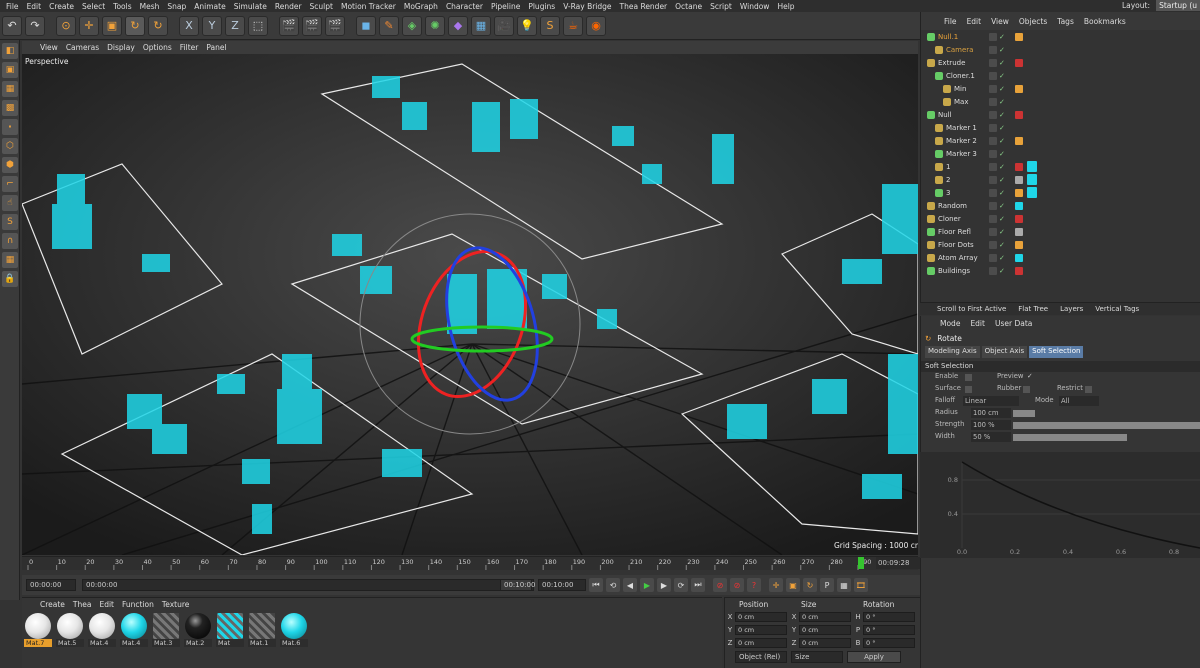 The height and width of the screenshot is (668, 1200). I want to click on start-time-field: 00:00:00, so click(51, 585).